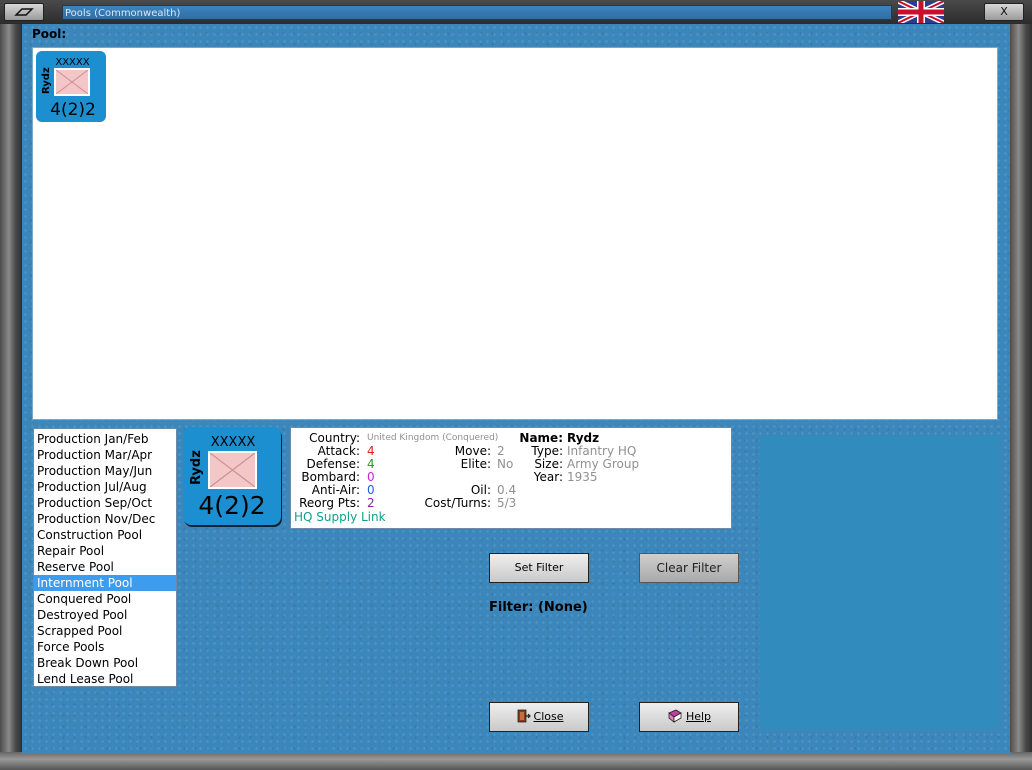 The width and height of the screenshot is (1032, 770). What do you see at coordinates (330, 477) in the screenshot?
I see `bombard-label: Bombard:` at bounding box center [330, 477].